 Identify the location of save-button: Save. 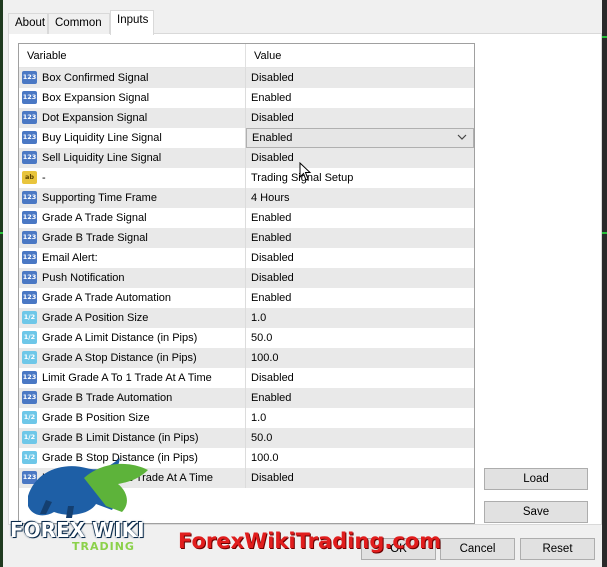
(536, 512).